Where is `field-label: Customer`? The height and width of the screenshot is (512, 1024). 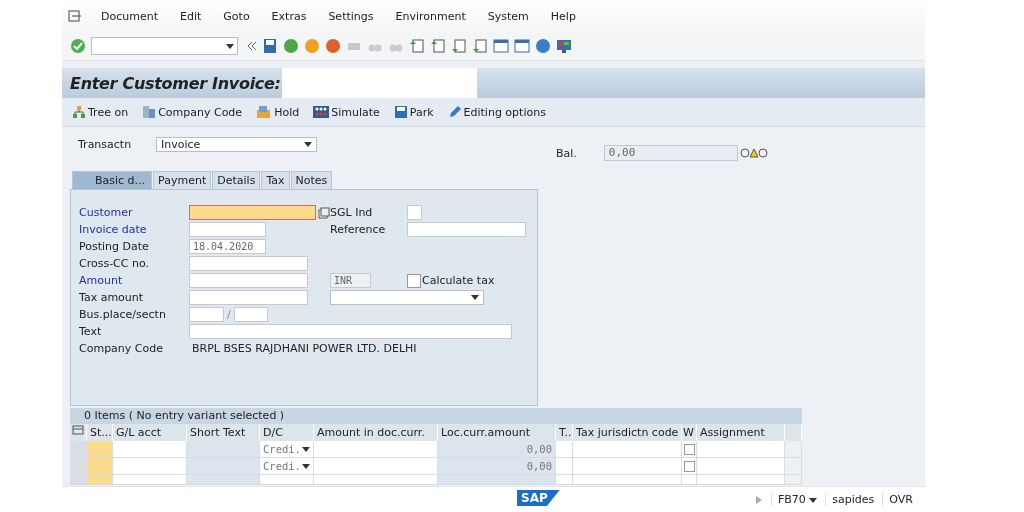 field-label: Customer is located at coordinates (106, 212).